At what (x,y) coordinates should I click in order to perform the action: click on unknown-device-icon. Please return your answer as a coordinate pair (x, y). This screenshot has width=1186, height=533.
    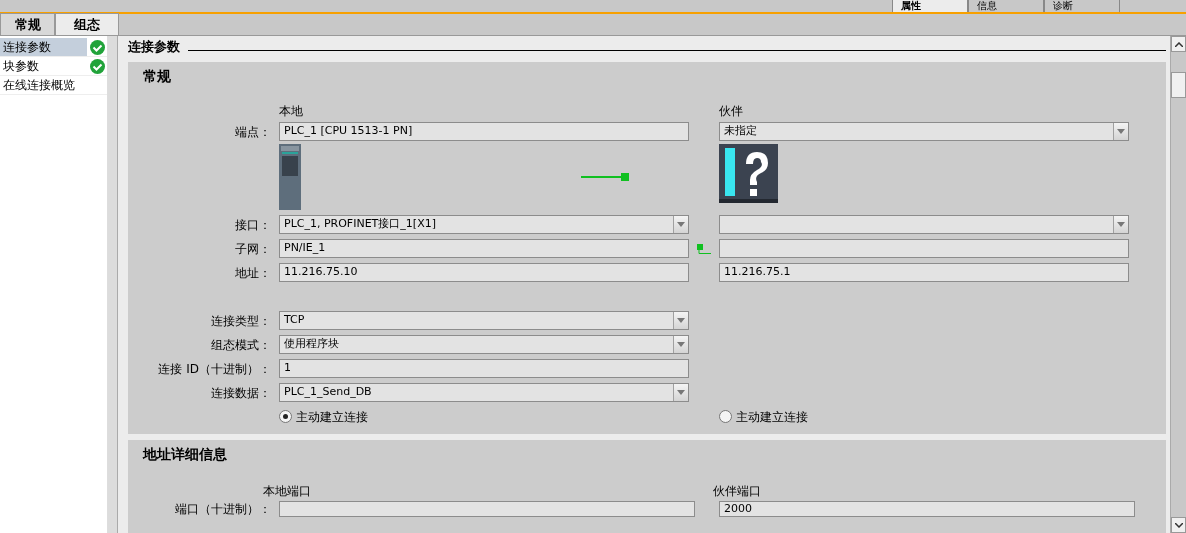
    Looking at the image, I should click on (748, 173).